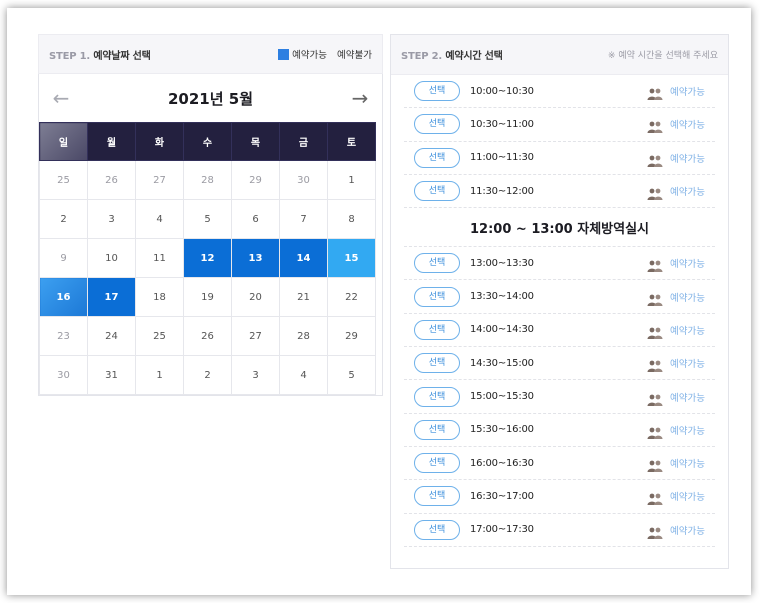 Image resolution: width=760 pixels, height=603 pixels. What do you see at coordinates (159, 141) in the screenshot?
I see `weekday-header: 화` at bounding box center [159, 141].